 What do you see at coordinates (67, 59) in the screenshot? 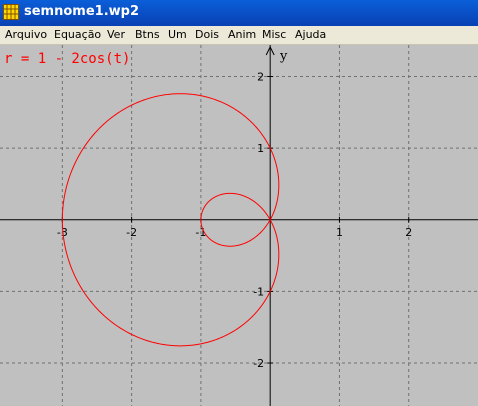
I see `equation-label: r = 1 - 2cos(t)` at bounding box center [67, 59].